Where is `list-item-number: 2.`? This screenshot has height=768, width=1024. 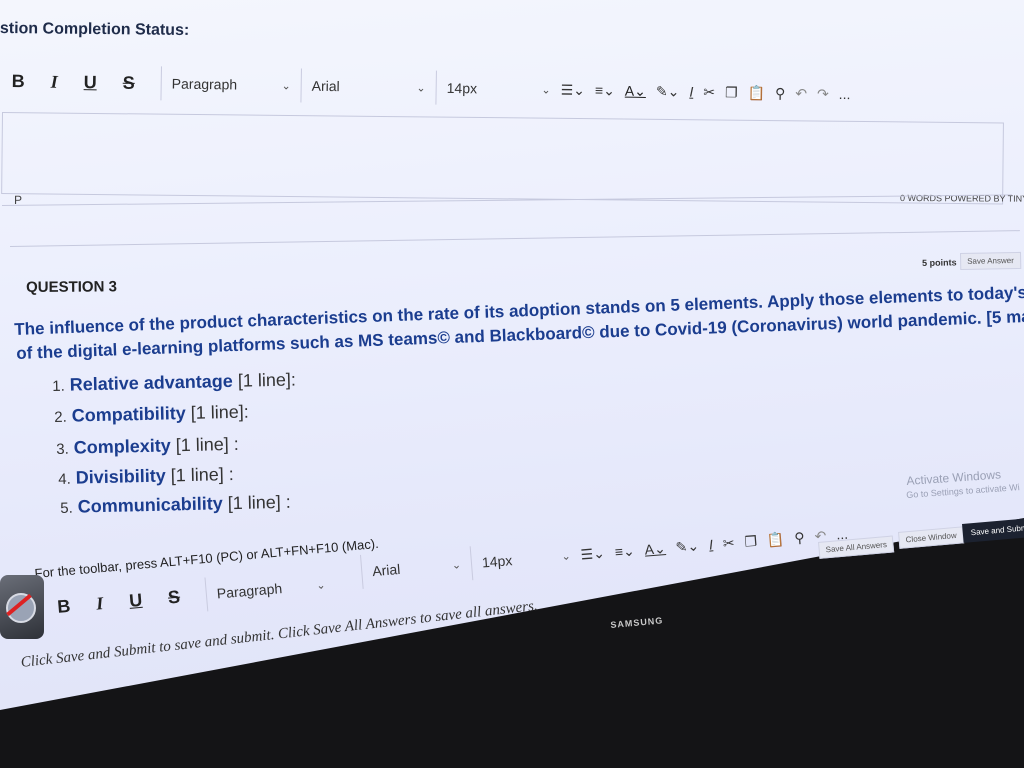 list-item-number: 2. is located at coordinates (60, 417).